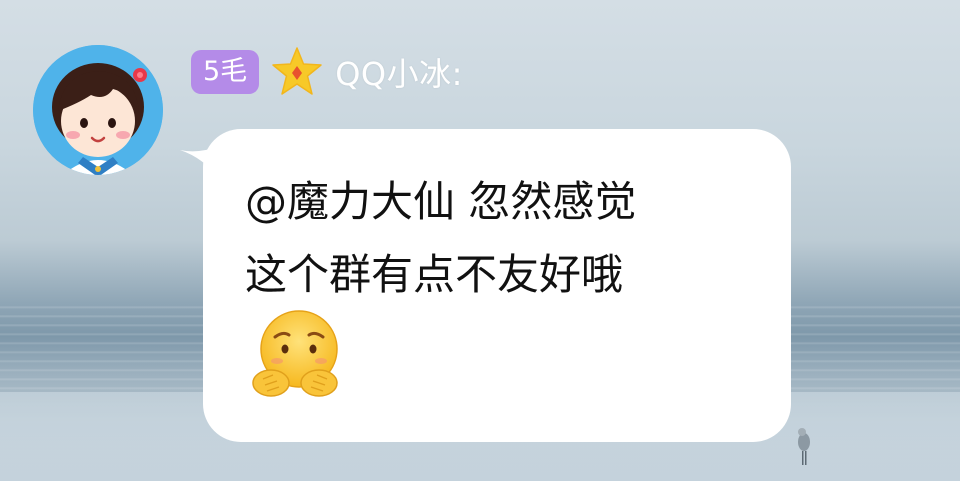 Image resolution: width=960 pixels, height=481 pixels. What do you see at coordinates (297, 72) in the screenshot?
I see `star-diamond-icon` at bounding box center [297, 72].